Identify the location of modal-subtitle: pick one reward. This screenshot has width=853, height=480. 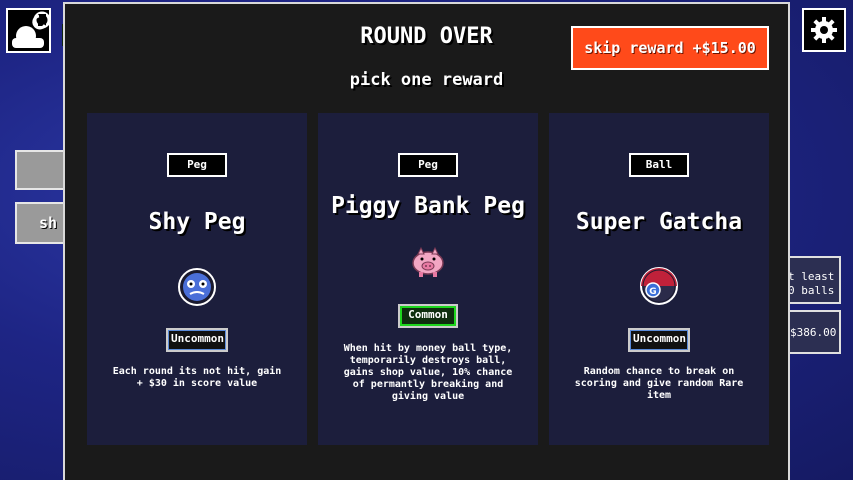
(426, 80).